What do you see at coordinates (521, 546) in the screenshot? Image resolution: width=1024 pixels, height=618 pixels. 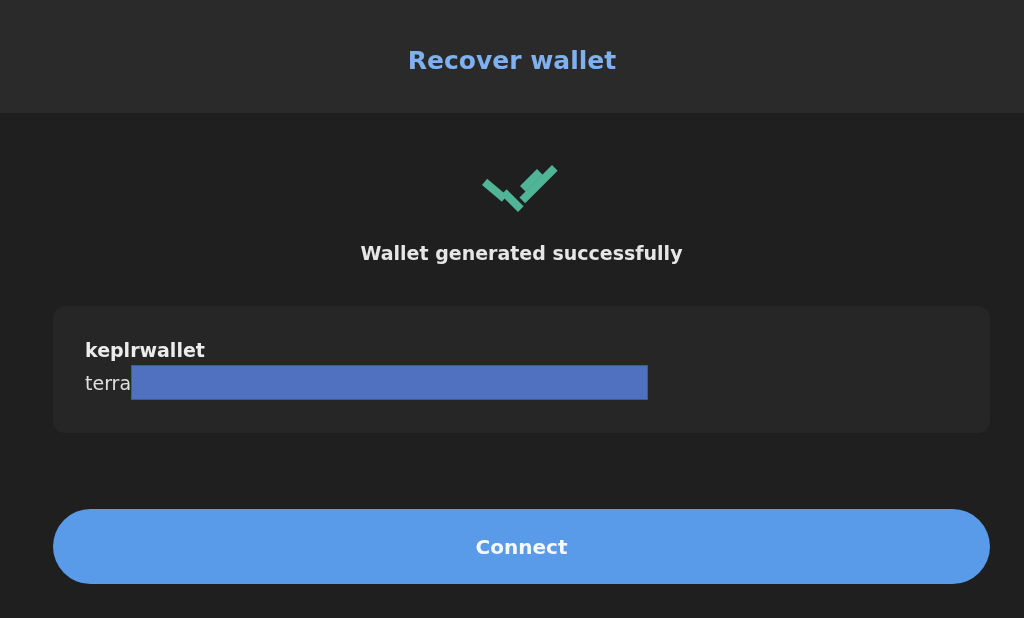 I see `connect-button: Connect` at bounding box center [521, 546].